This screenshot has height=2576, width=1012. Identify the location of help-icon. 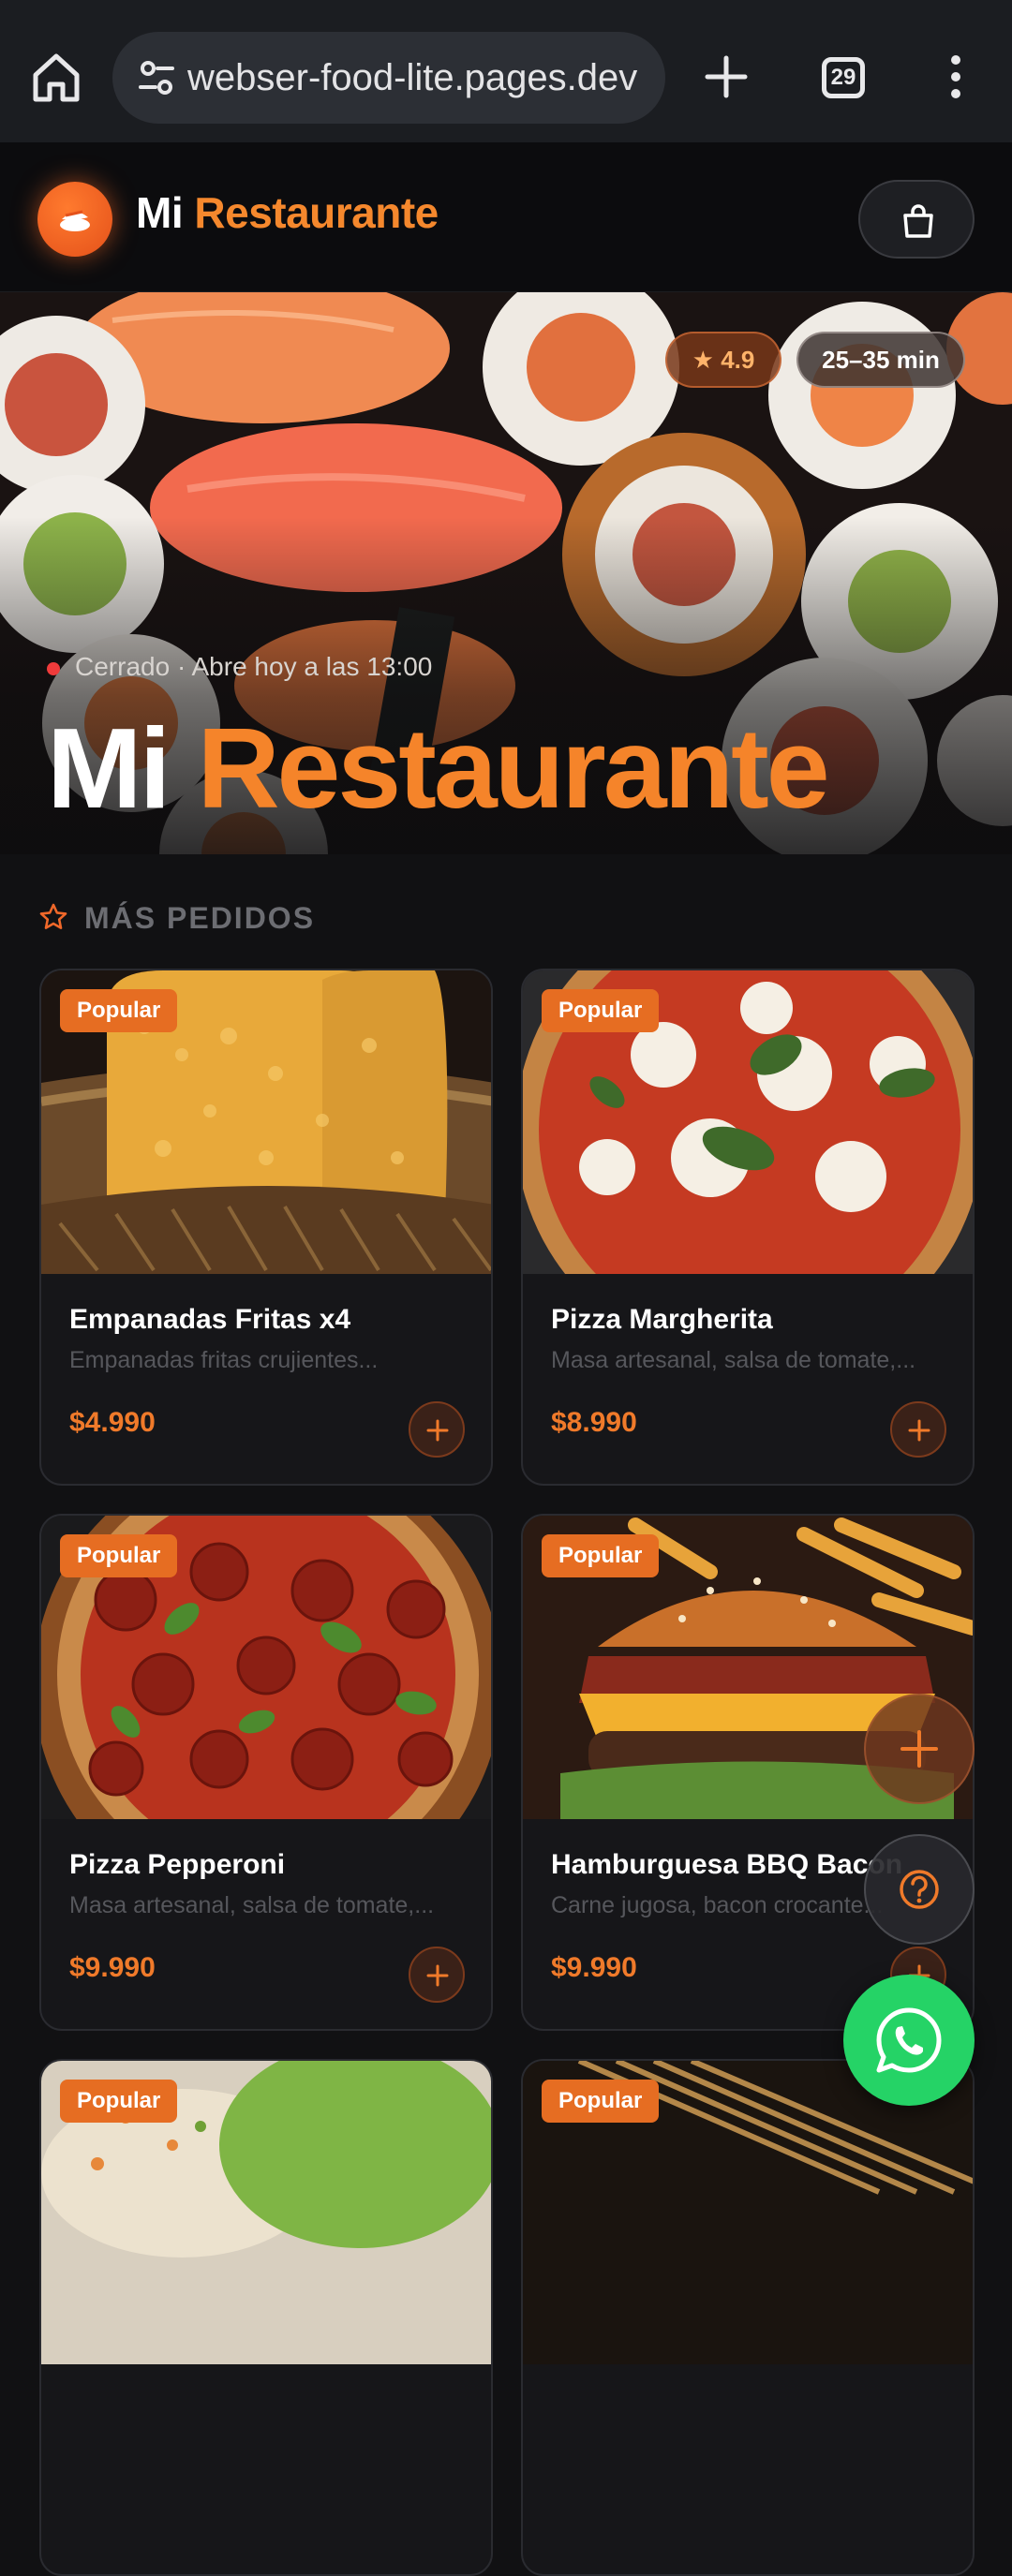
(919, 1889).